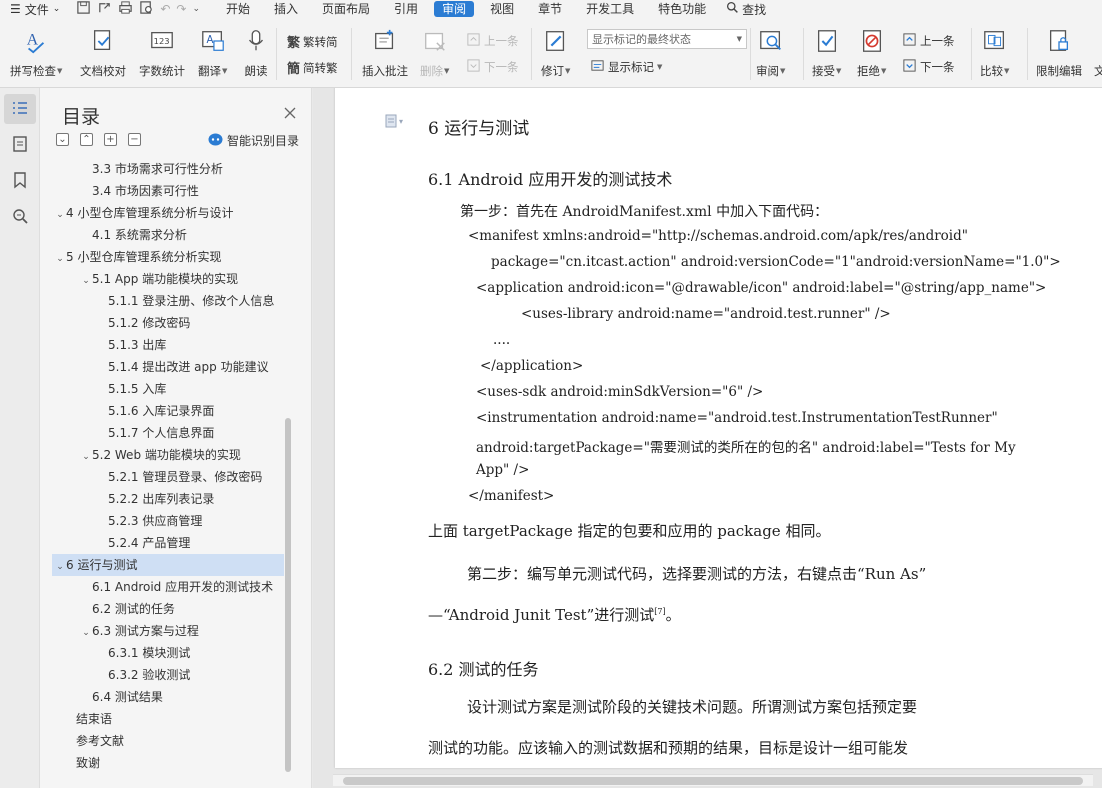  What do you see at coordinates (168, 279) in the screenshot?
I see `toc-item: ⌄ 5.1 App 端功能模块的实现` at bounding box center [168, 279].